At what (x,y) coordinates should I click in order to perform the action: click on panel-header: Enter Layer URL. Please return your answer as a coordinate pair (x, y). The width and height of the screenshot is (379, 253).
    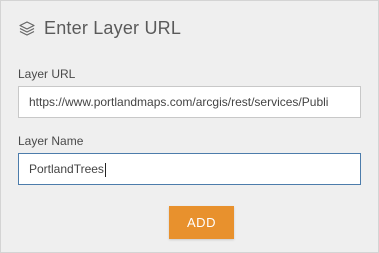
    Looking at the image, I should click on (99, 28).